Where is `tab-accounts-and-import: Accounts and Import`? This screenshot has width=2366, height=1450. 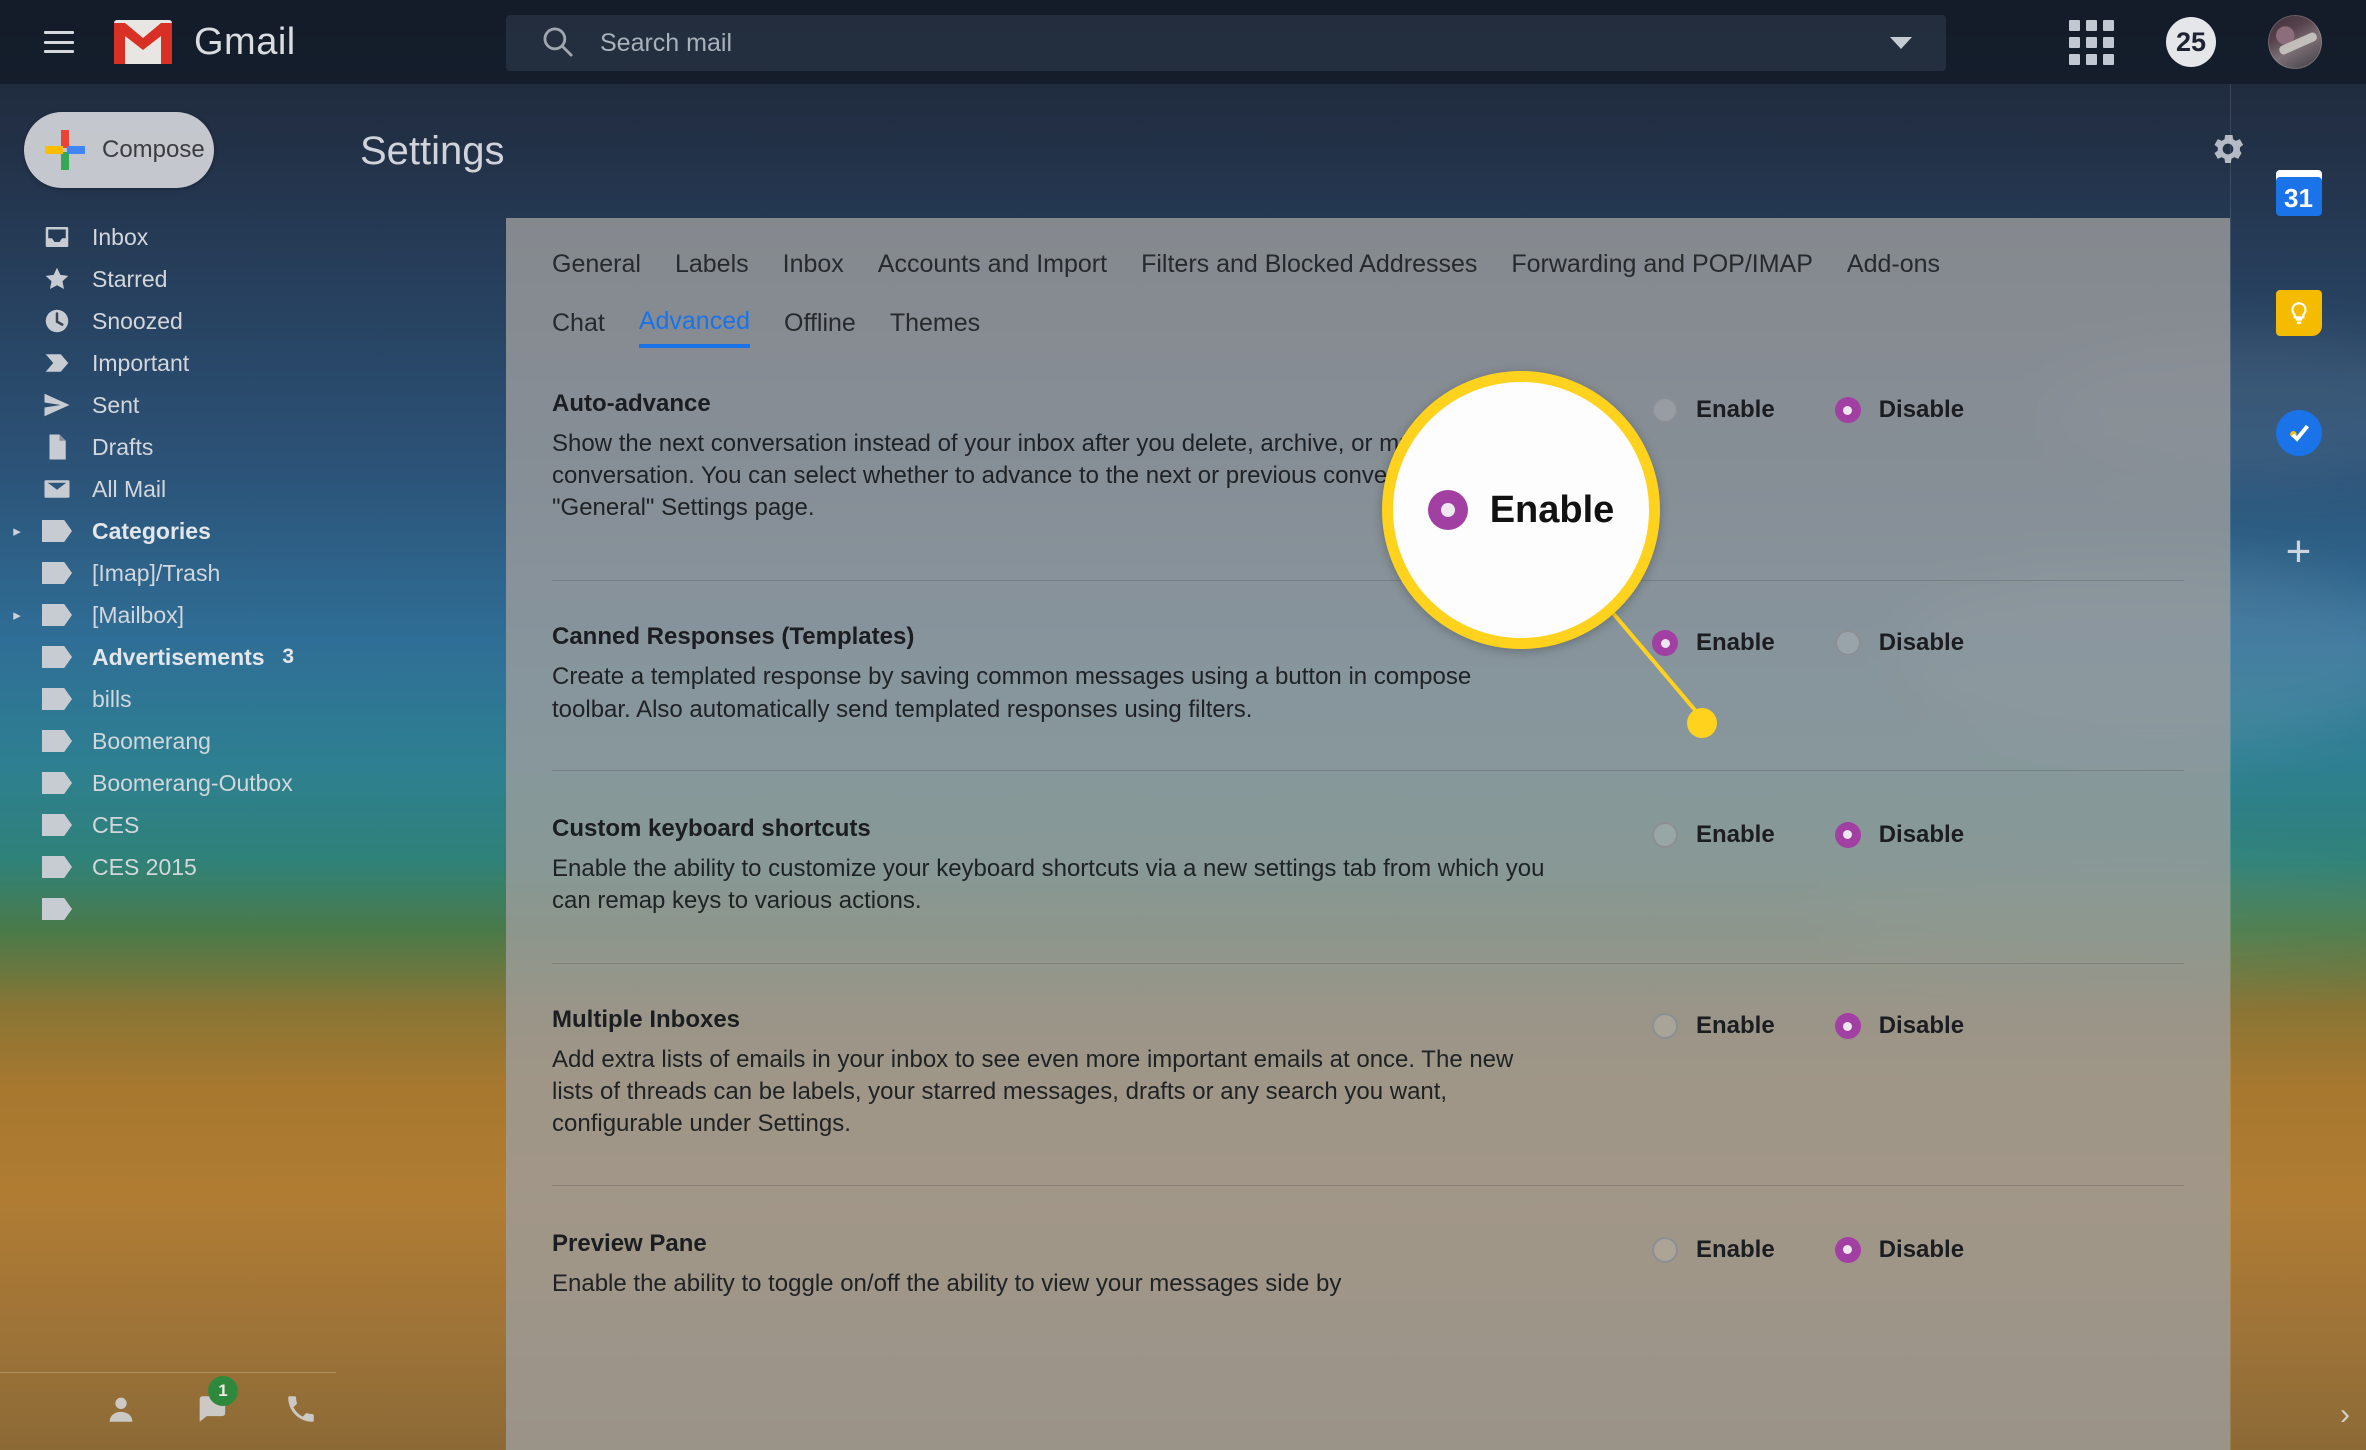 tab-accounts-and-import: Accounts and Import is located at coordinates (992, 264).